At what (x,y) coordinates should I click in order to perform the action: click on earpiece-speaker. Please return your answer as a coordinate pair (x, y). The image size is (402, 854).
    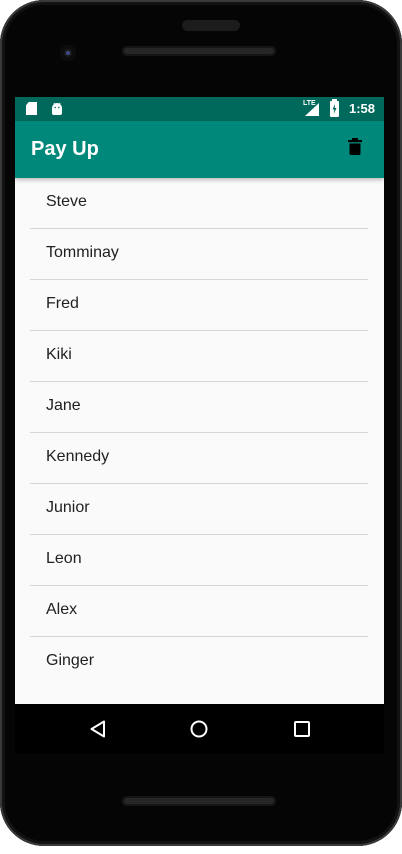
    Looking at the image, I should click on (199, 51).